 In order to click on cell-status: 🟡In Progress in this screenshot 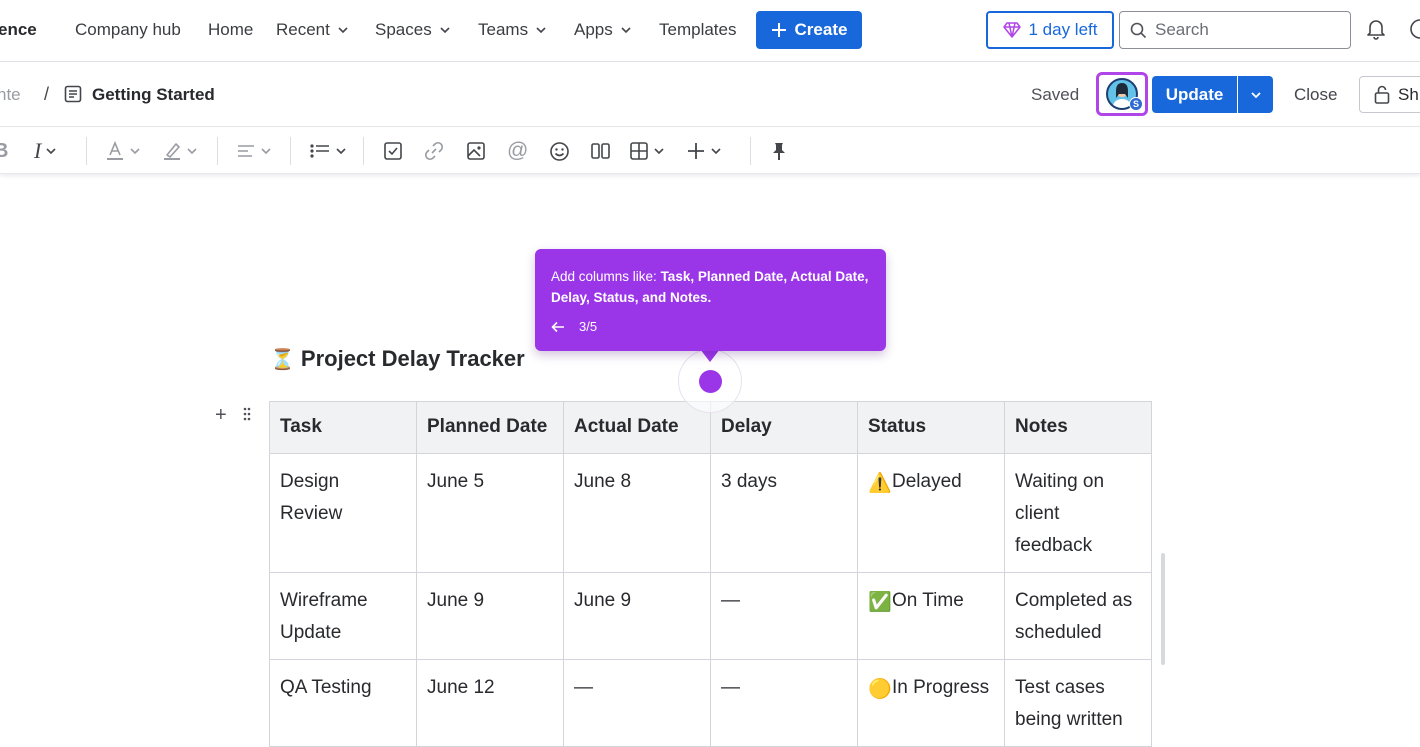, I will do `click(931, 703)`.